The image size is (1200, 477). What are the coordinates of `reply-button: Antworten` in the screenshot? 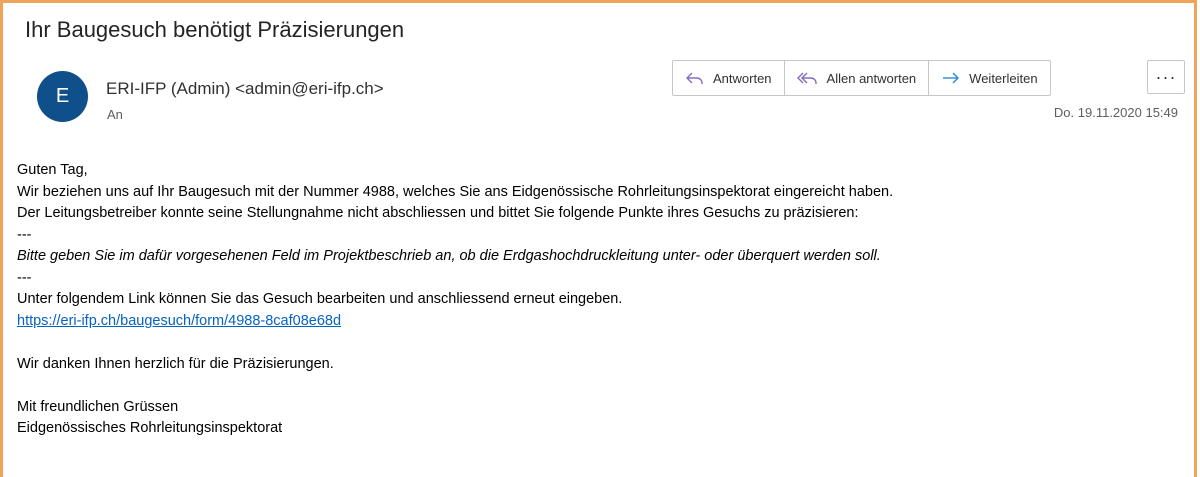 It's located at (729, 78).